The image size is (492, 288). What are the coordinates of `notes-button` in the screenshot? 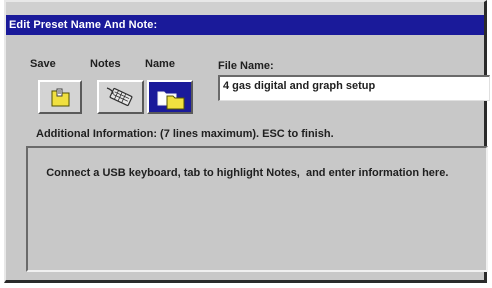 It's located at (120, 97).